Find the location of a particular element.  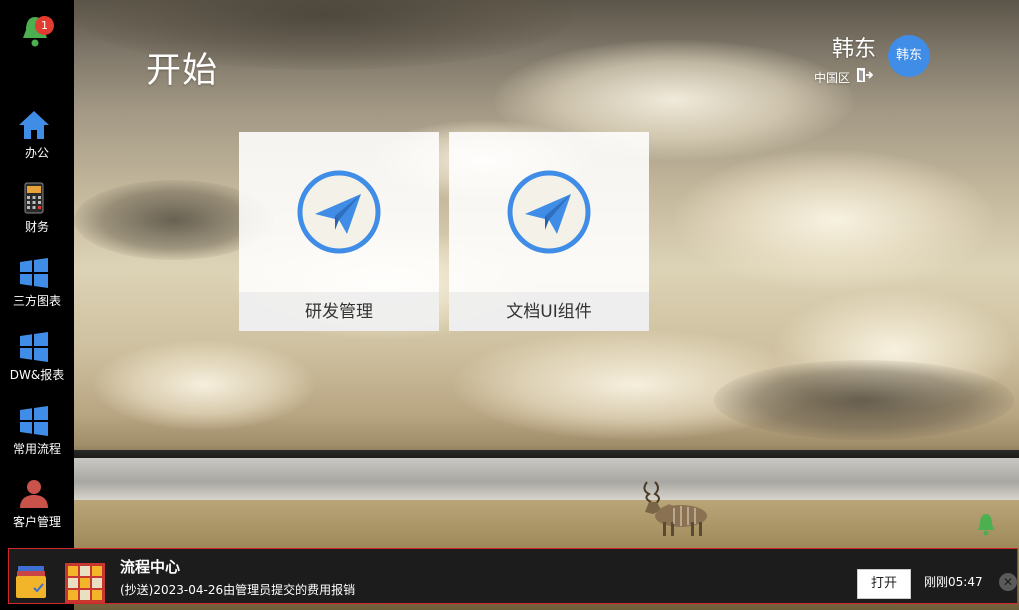

logout-icon is located at coordinates (864, 75).